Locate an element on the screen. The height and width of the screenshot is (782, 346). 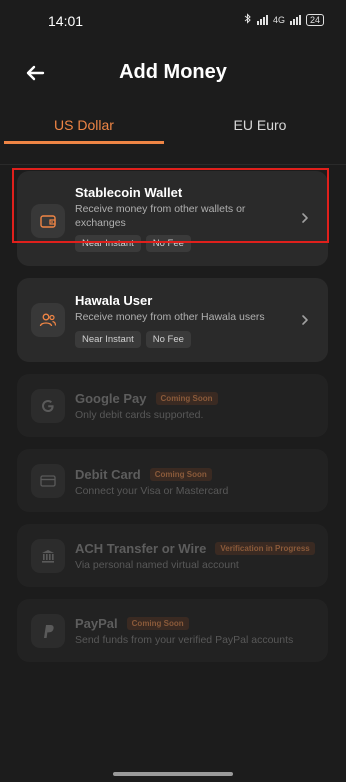
status-icons: 4G 24 is located at coordinates (284, 19).